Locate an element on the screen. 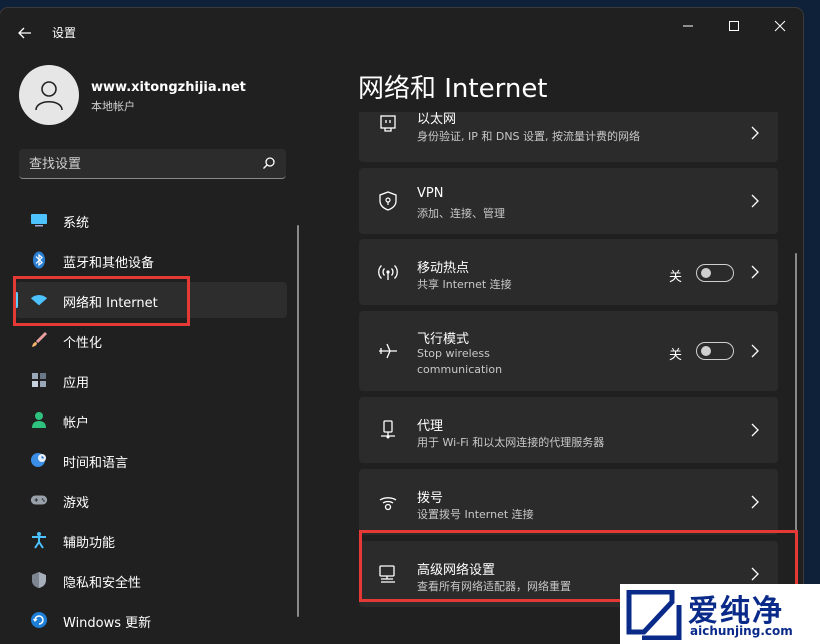 Image resolution: width=820 pixels, height=644 pixels. sidebar-item-label: 个性化 is located at coordinates (83, 343).